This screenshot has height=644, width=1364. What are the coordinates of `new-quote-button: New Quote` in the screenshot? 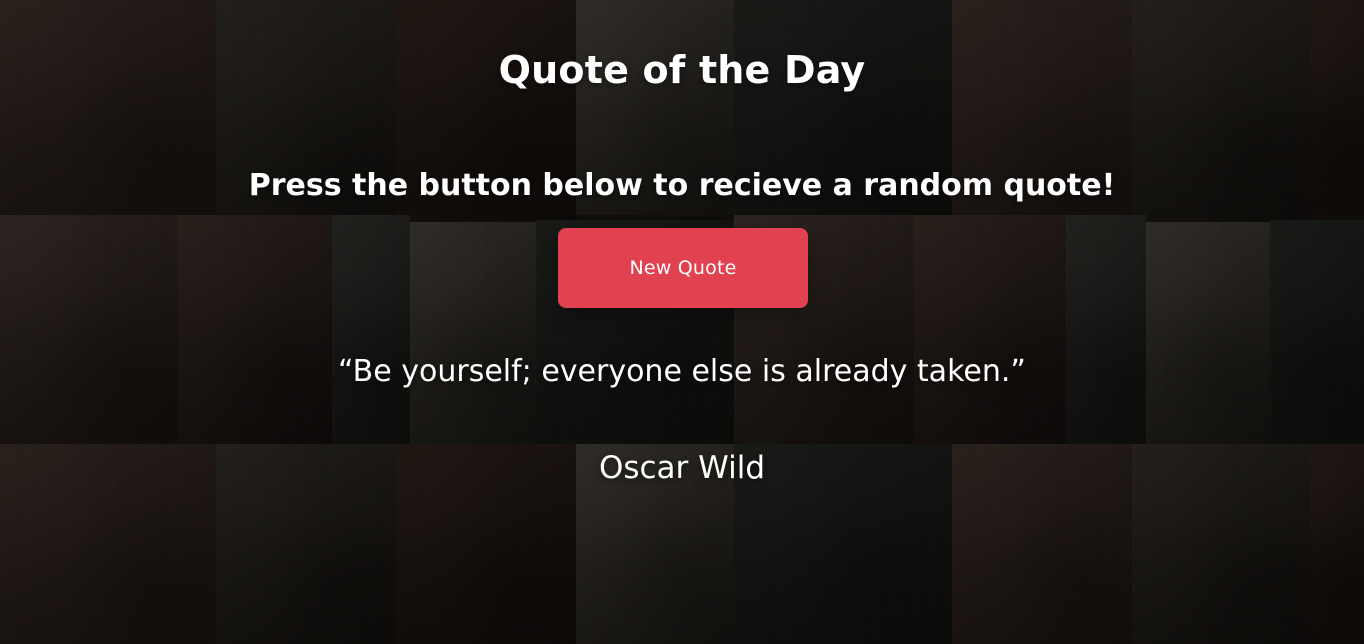 It's located at (683, 268).